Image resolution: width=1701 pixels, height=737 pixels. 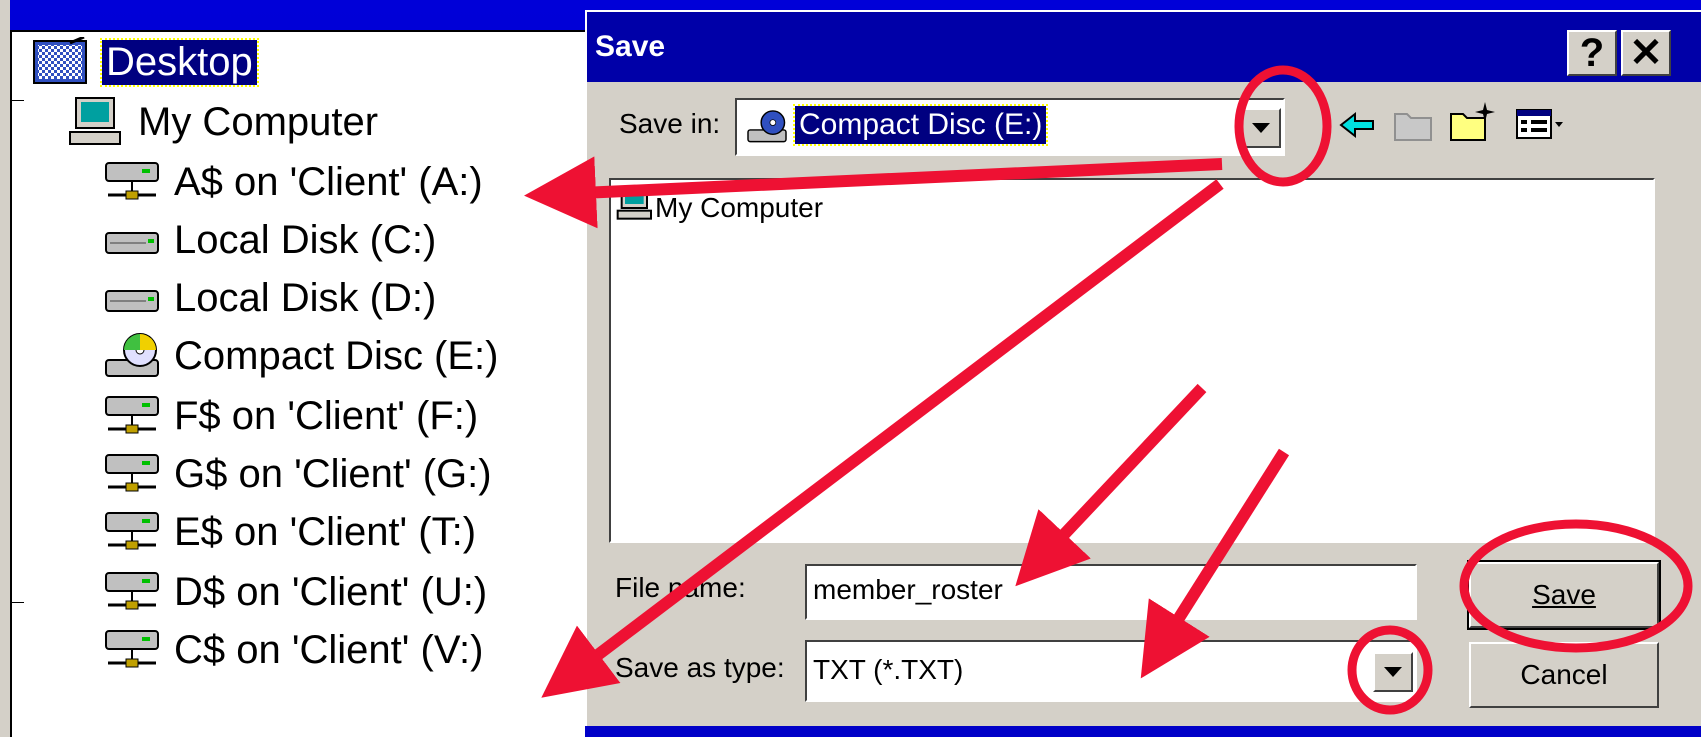 I want to click on save-as-type-value: TXT (*.TXT), so click(x=888, y=669).